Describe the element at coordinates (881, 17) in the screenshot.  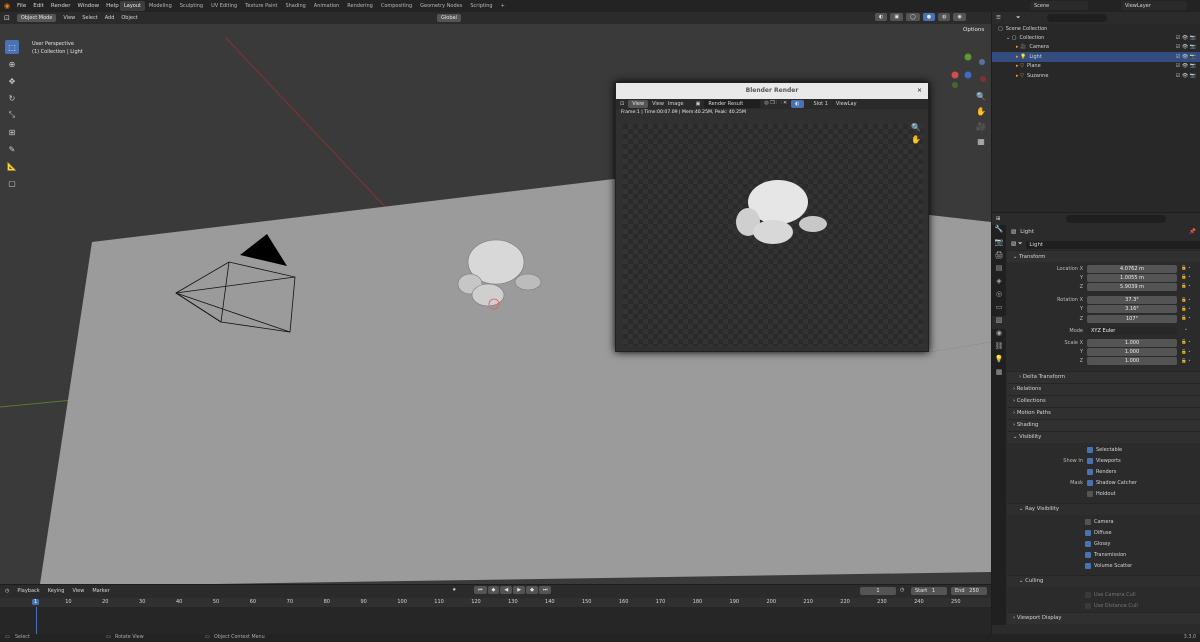
I see `overlay-icon: ◐` at that location.